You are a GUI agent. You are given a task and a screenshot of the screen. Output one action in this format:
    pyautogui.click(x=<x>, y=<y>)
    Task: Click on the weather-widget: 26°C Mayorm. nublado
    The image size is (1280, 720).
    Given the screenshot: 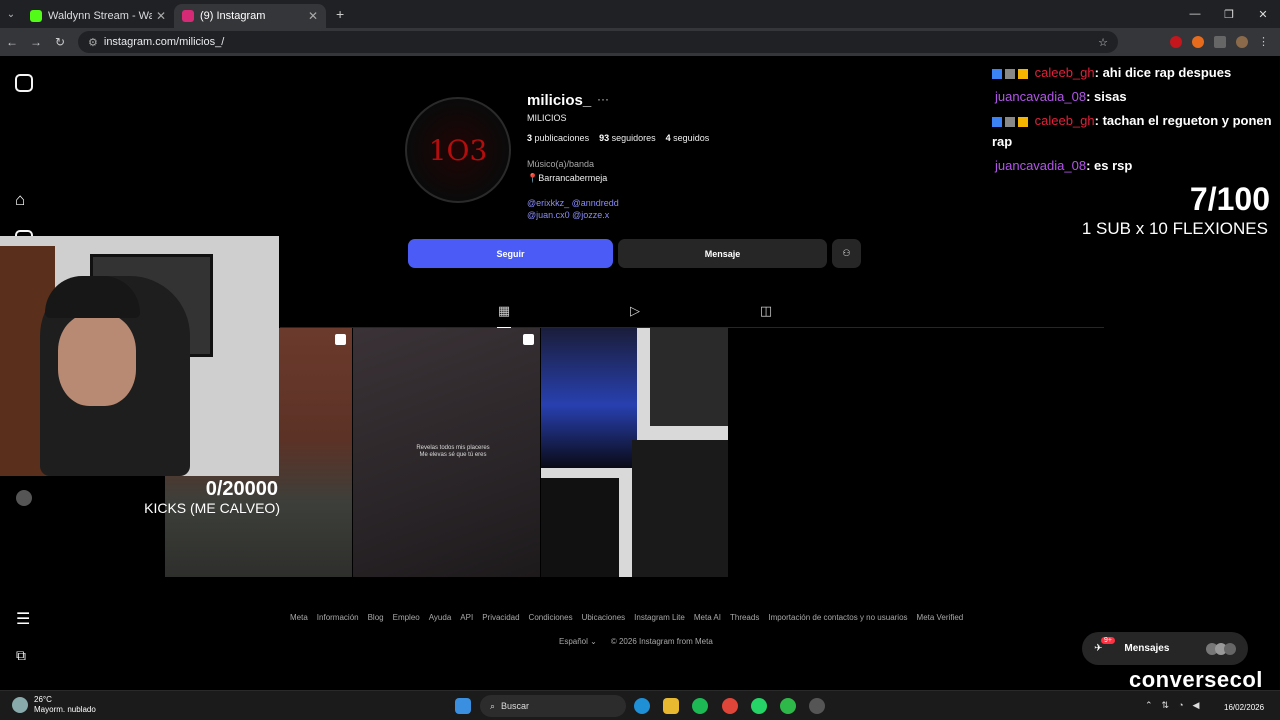 What is the action you would take?
    pyautogui.click(x=65, y=705)
    